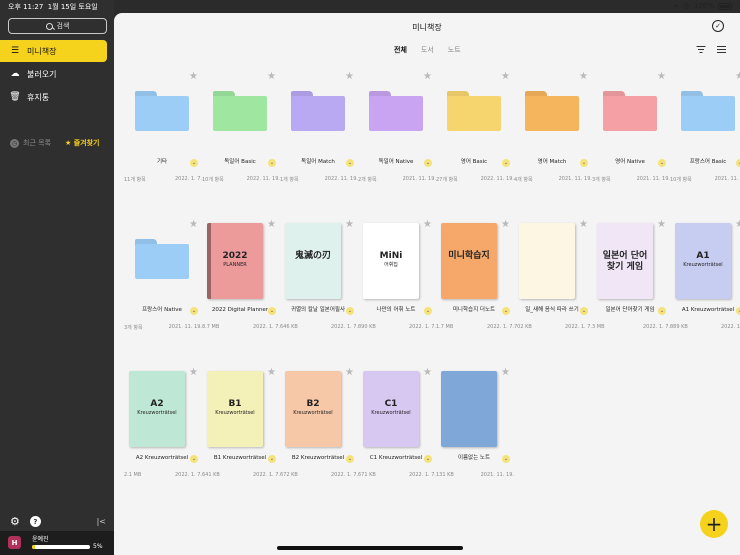  I want to click on add-button: +, so click(714, 524).